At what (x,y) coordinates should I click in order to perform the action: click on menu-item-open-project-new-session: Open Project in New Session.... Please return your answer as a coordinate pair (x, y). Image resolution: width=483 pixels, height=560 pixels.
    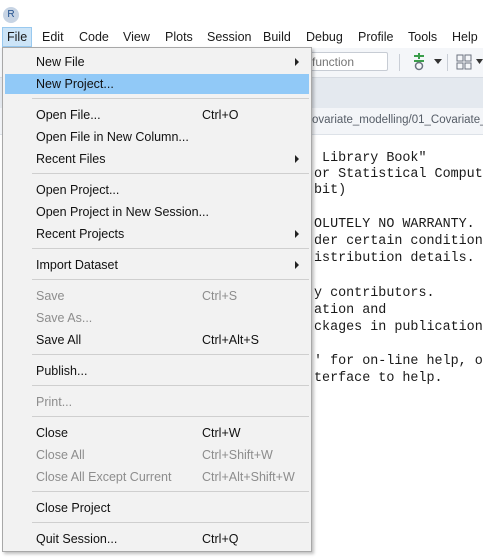
    Looking at the image, I should click on (157, 212).